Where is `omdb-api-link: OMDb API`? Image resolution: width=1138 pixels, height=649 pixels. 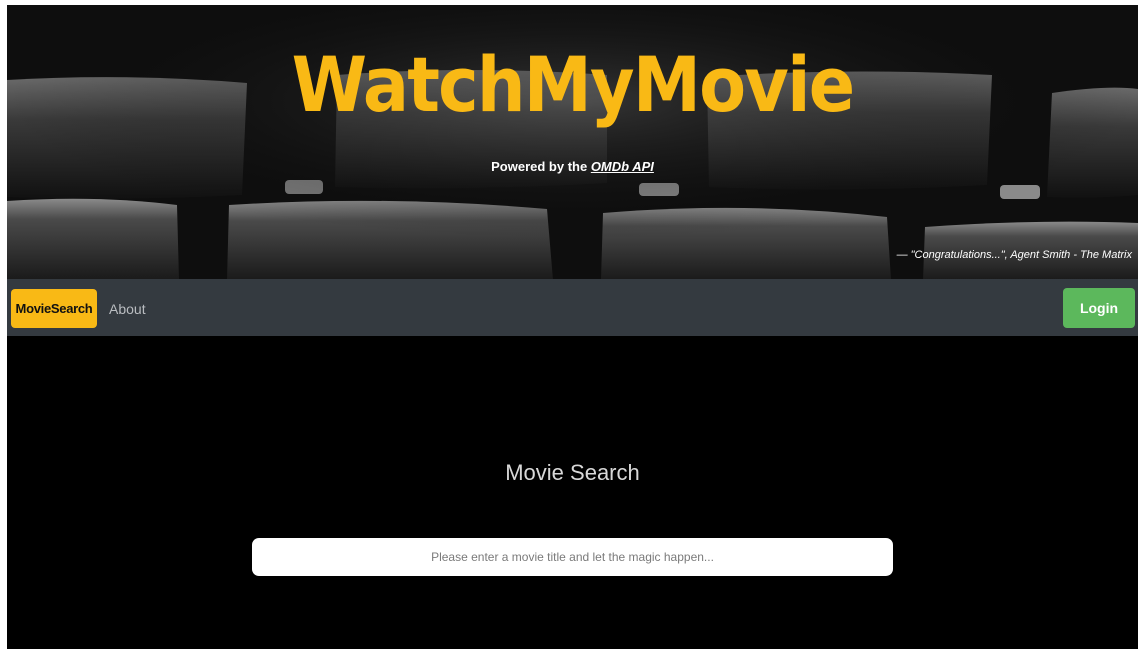 omdb-api-link: OMDb API is located at coordinates (622, 166).